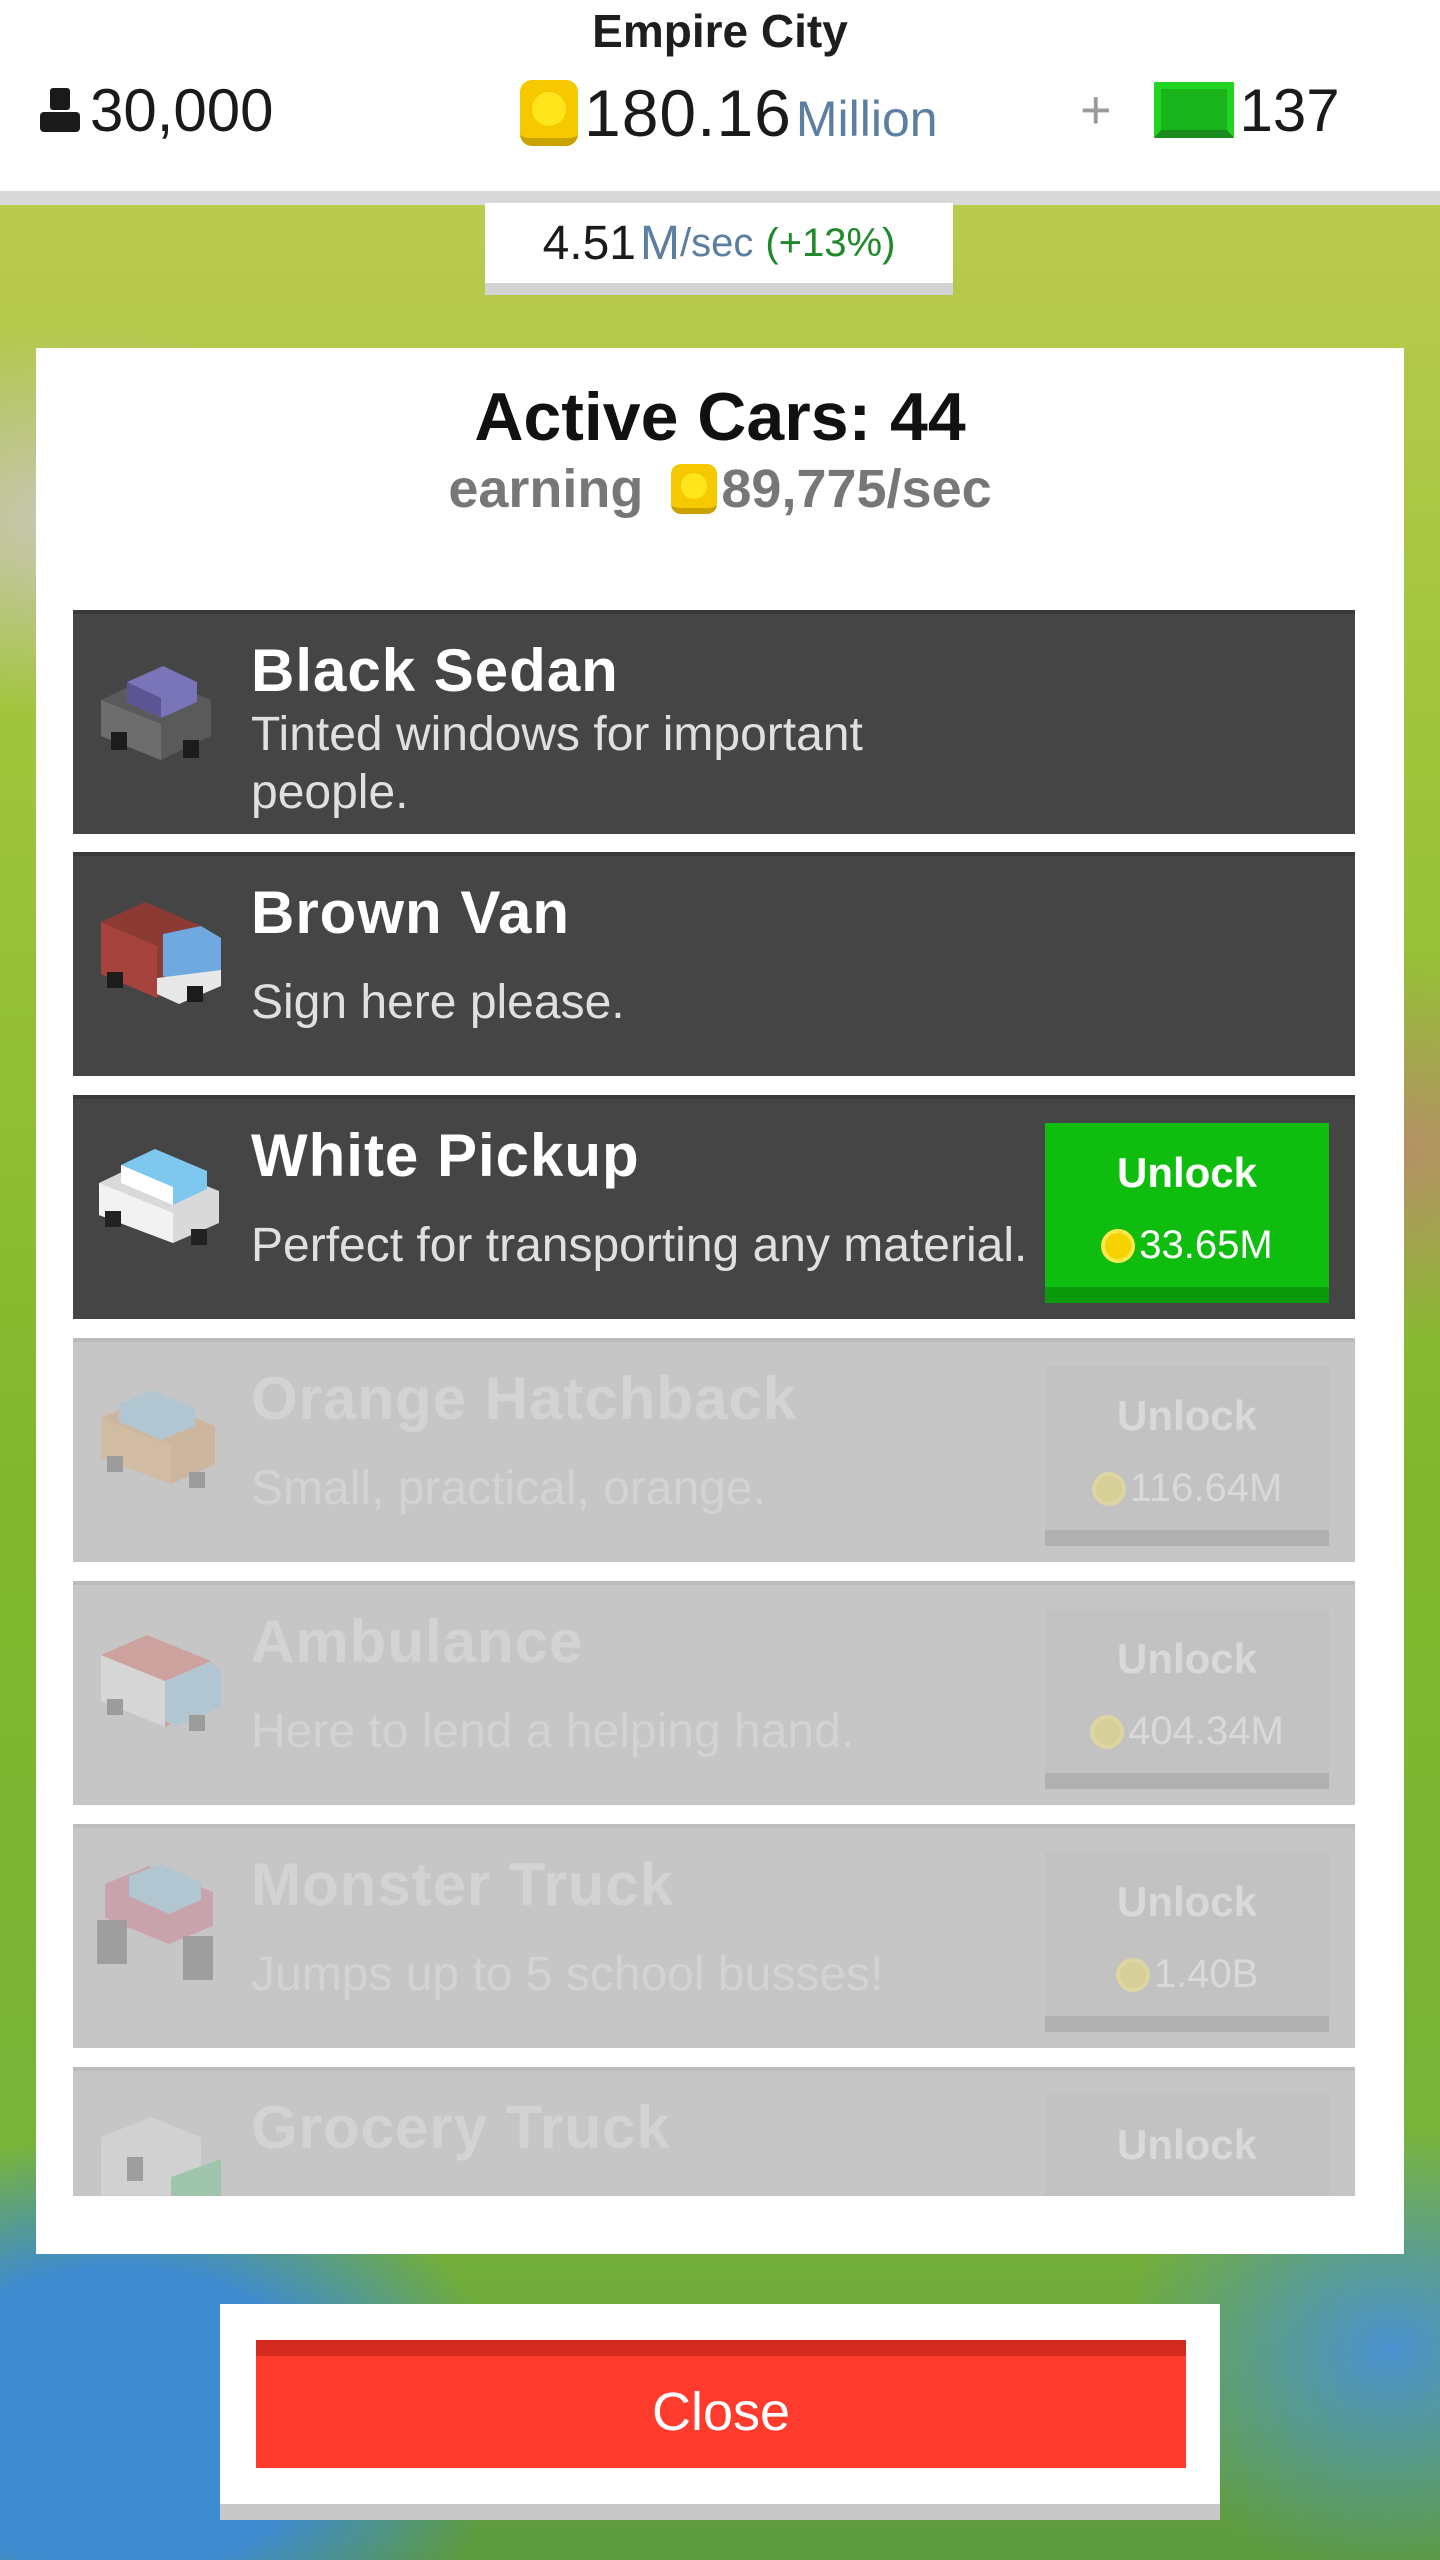 Image resolution: width=1440 pixels, height=2560 pixels. I want to click on unlock-grocery-truck-button: Unlock, so click(1187, 2145).